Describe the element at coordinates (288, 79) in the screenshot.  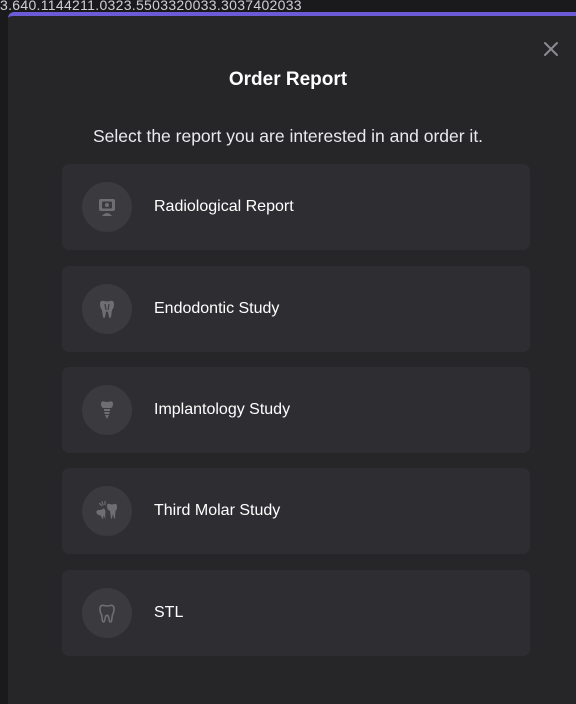
I see `modal-title: Order Report` at that location.